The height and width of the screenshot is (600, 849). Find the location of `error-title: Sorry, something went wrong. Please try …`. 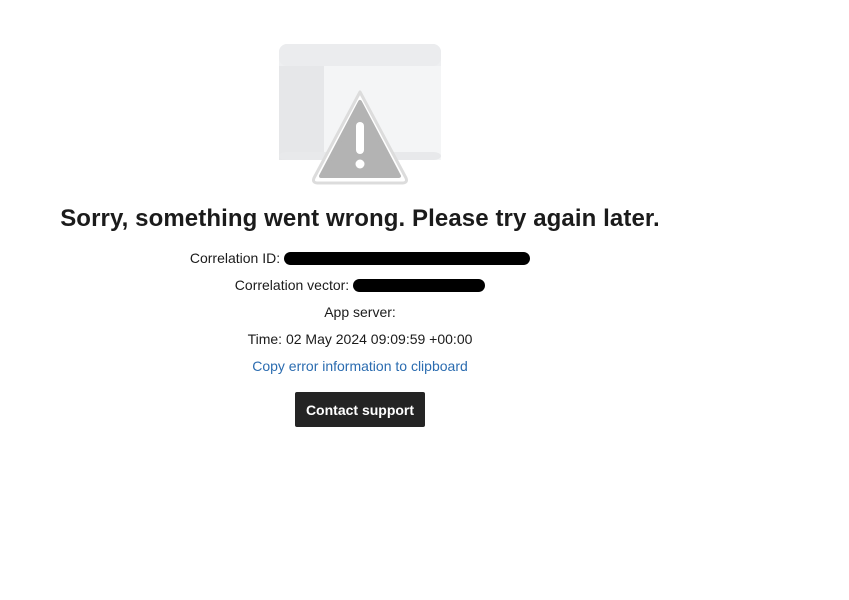

error-title: Sorry, something went wrong. Please try … is located at coordinates (360, 218).